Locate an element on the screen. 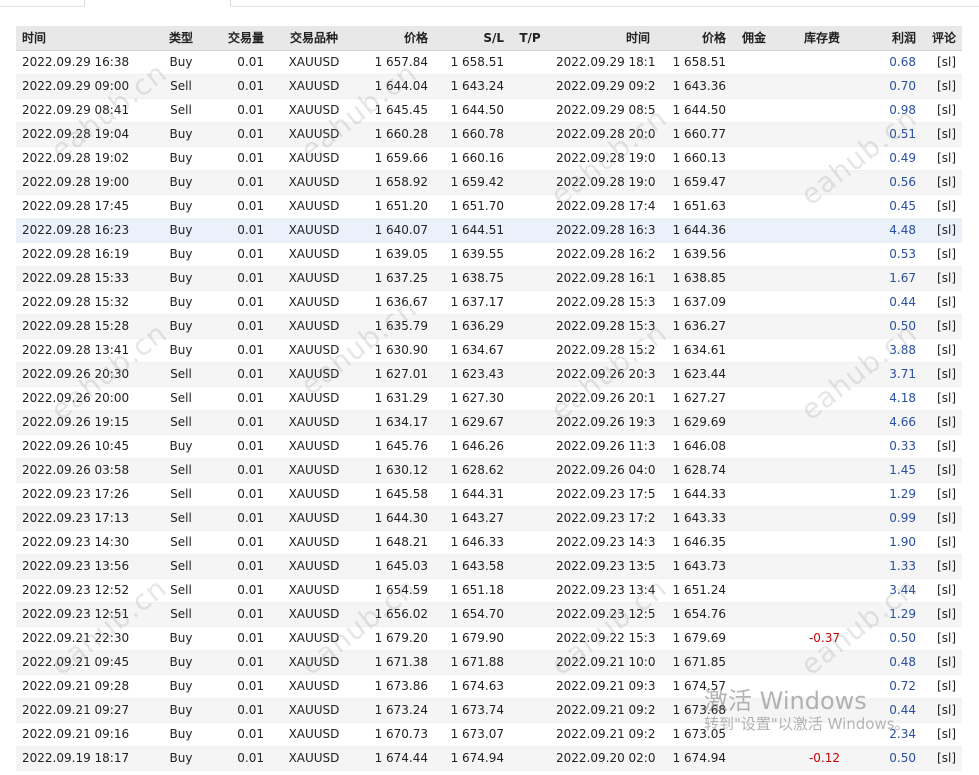 Image resolution: width=979 pixels, height=775 pixels. cell-profit: 0.50 is located at coordinates (884, 758).